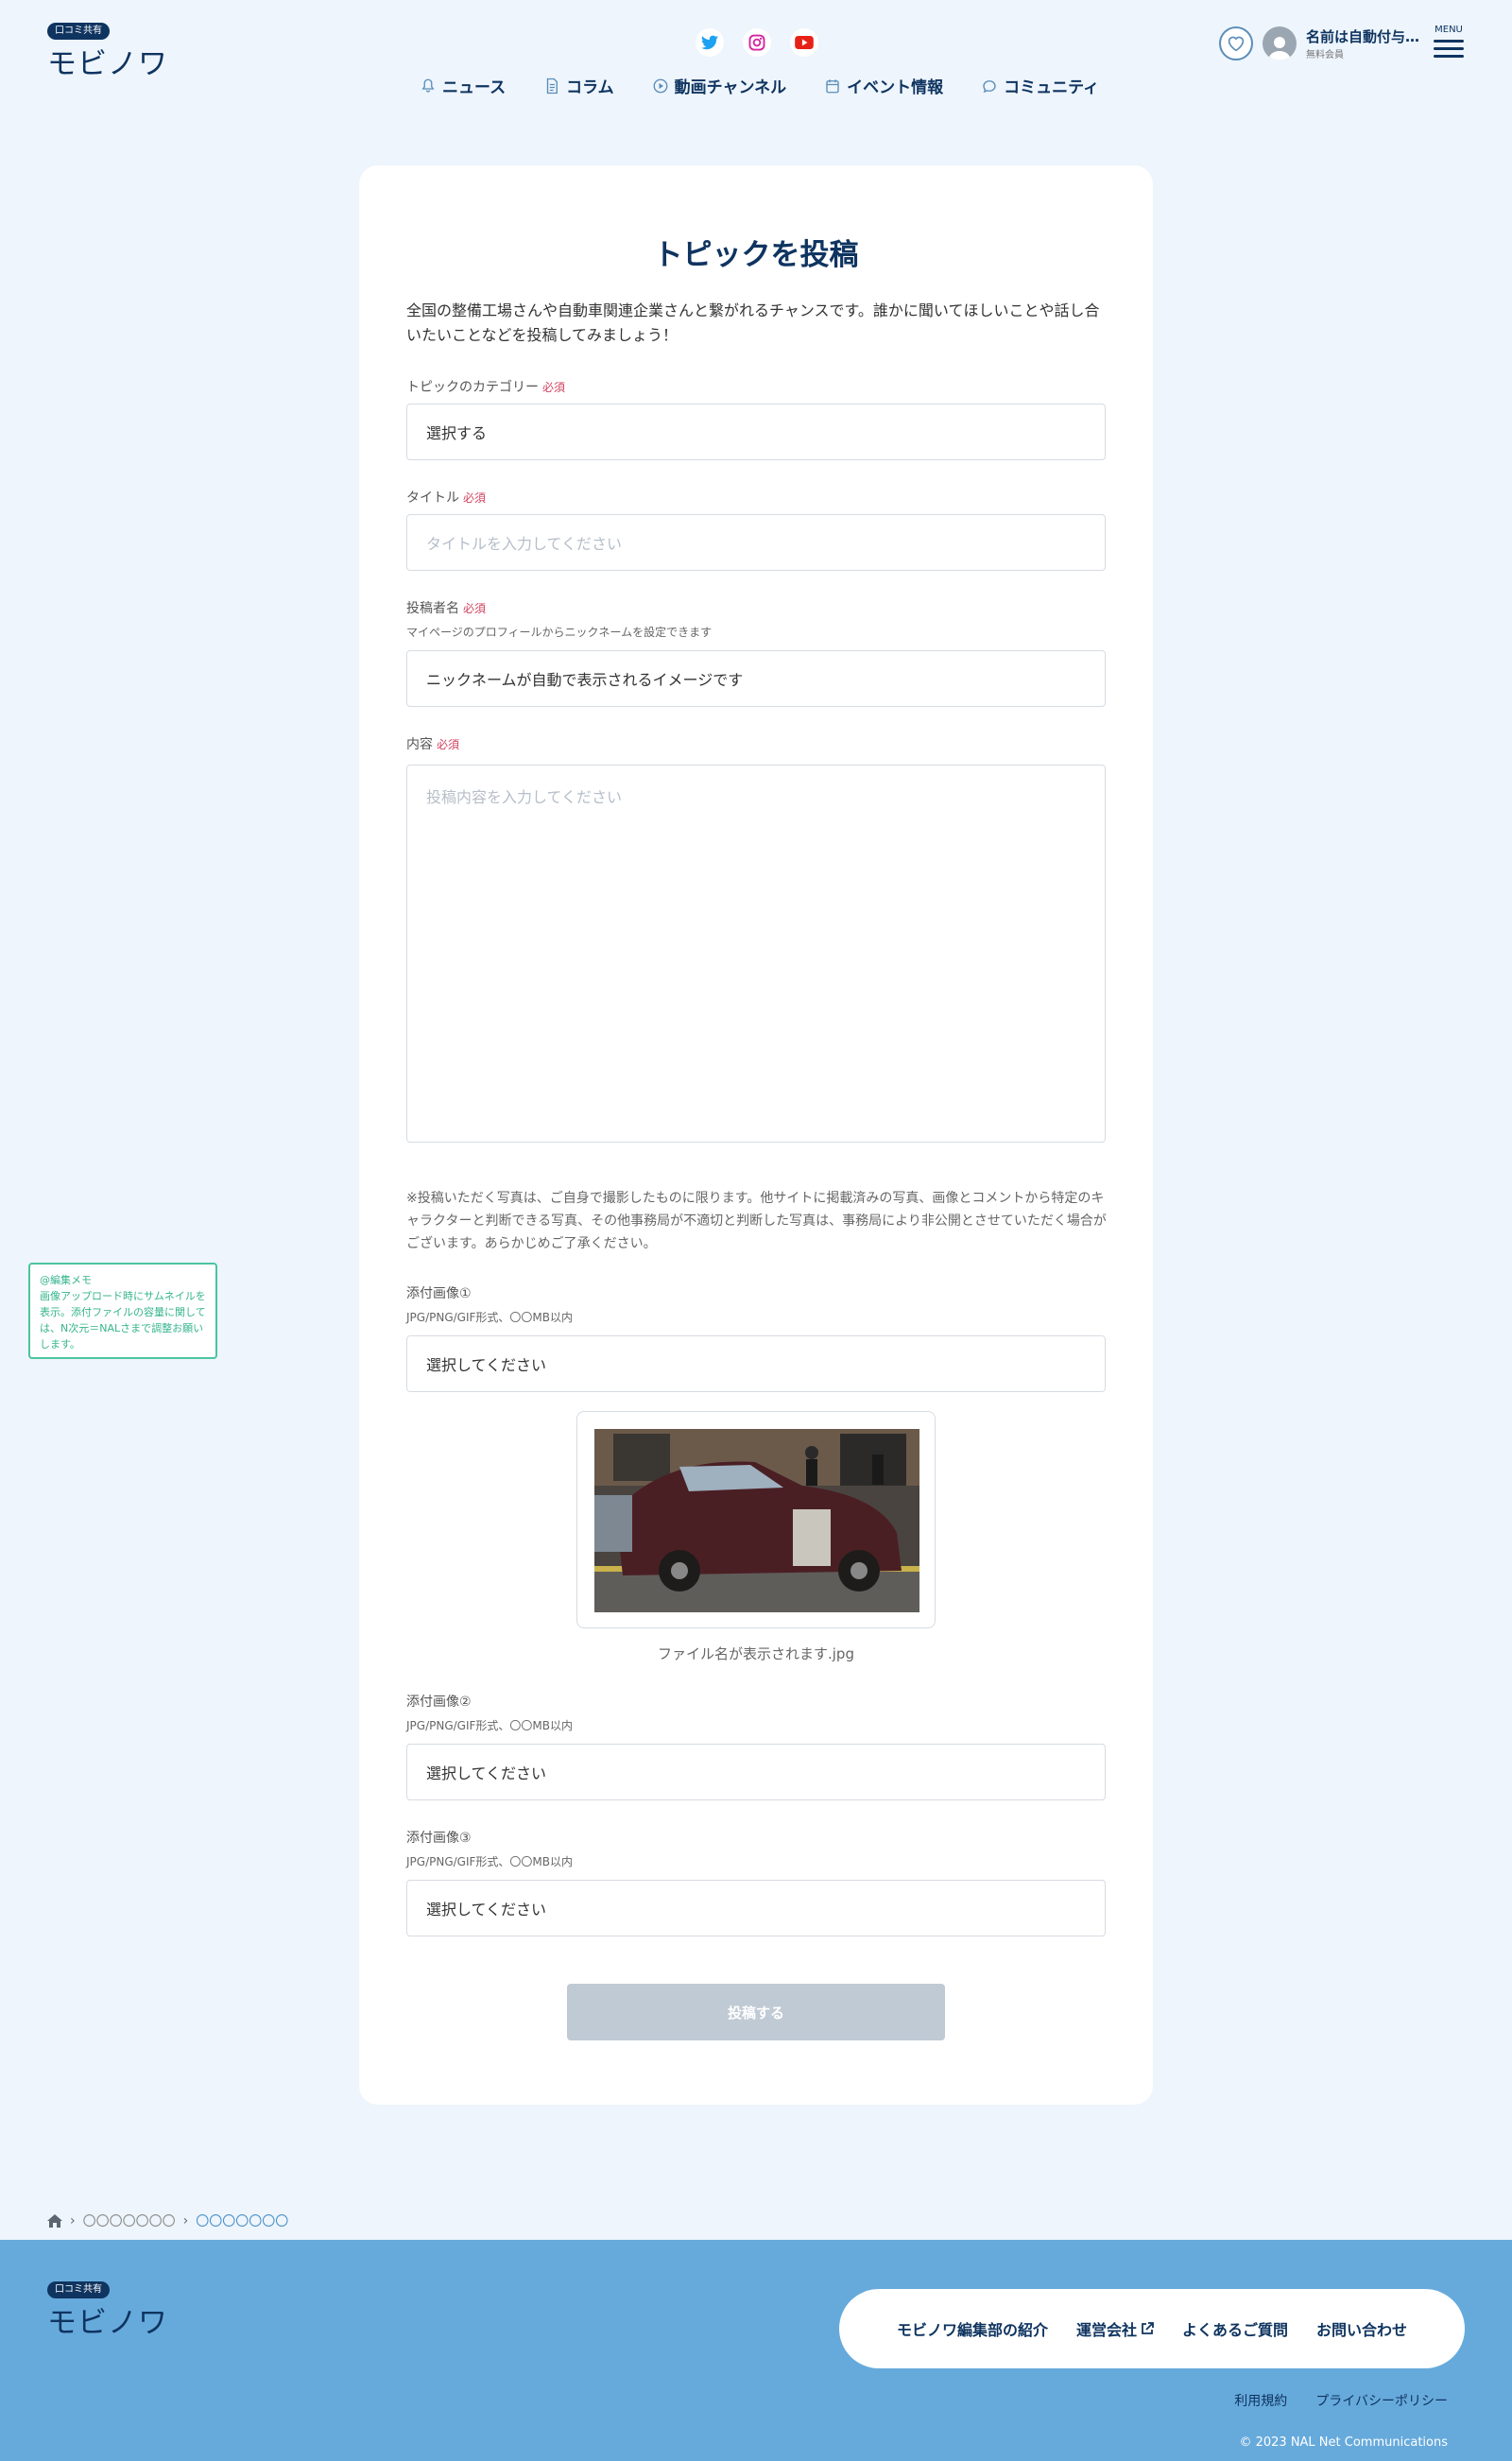 The width and height of the screenshot is (1512, 2461). Describe the element at coordinates (756, 1653) in the screenshot. I see `file-name: ファイル名が表示されます.jpg` at that location.